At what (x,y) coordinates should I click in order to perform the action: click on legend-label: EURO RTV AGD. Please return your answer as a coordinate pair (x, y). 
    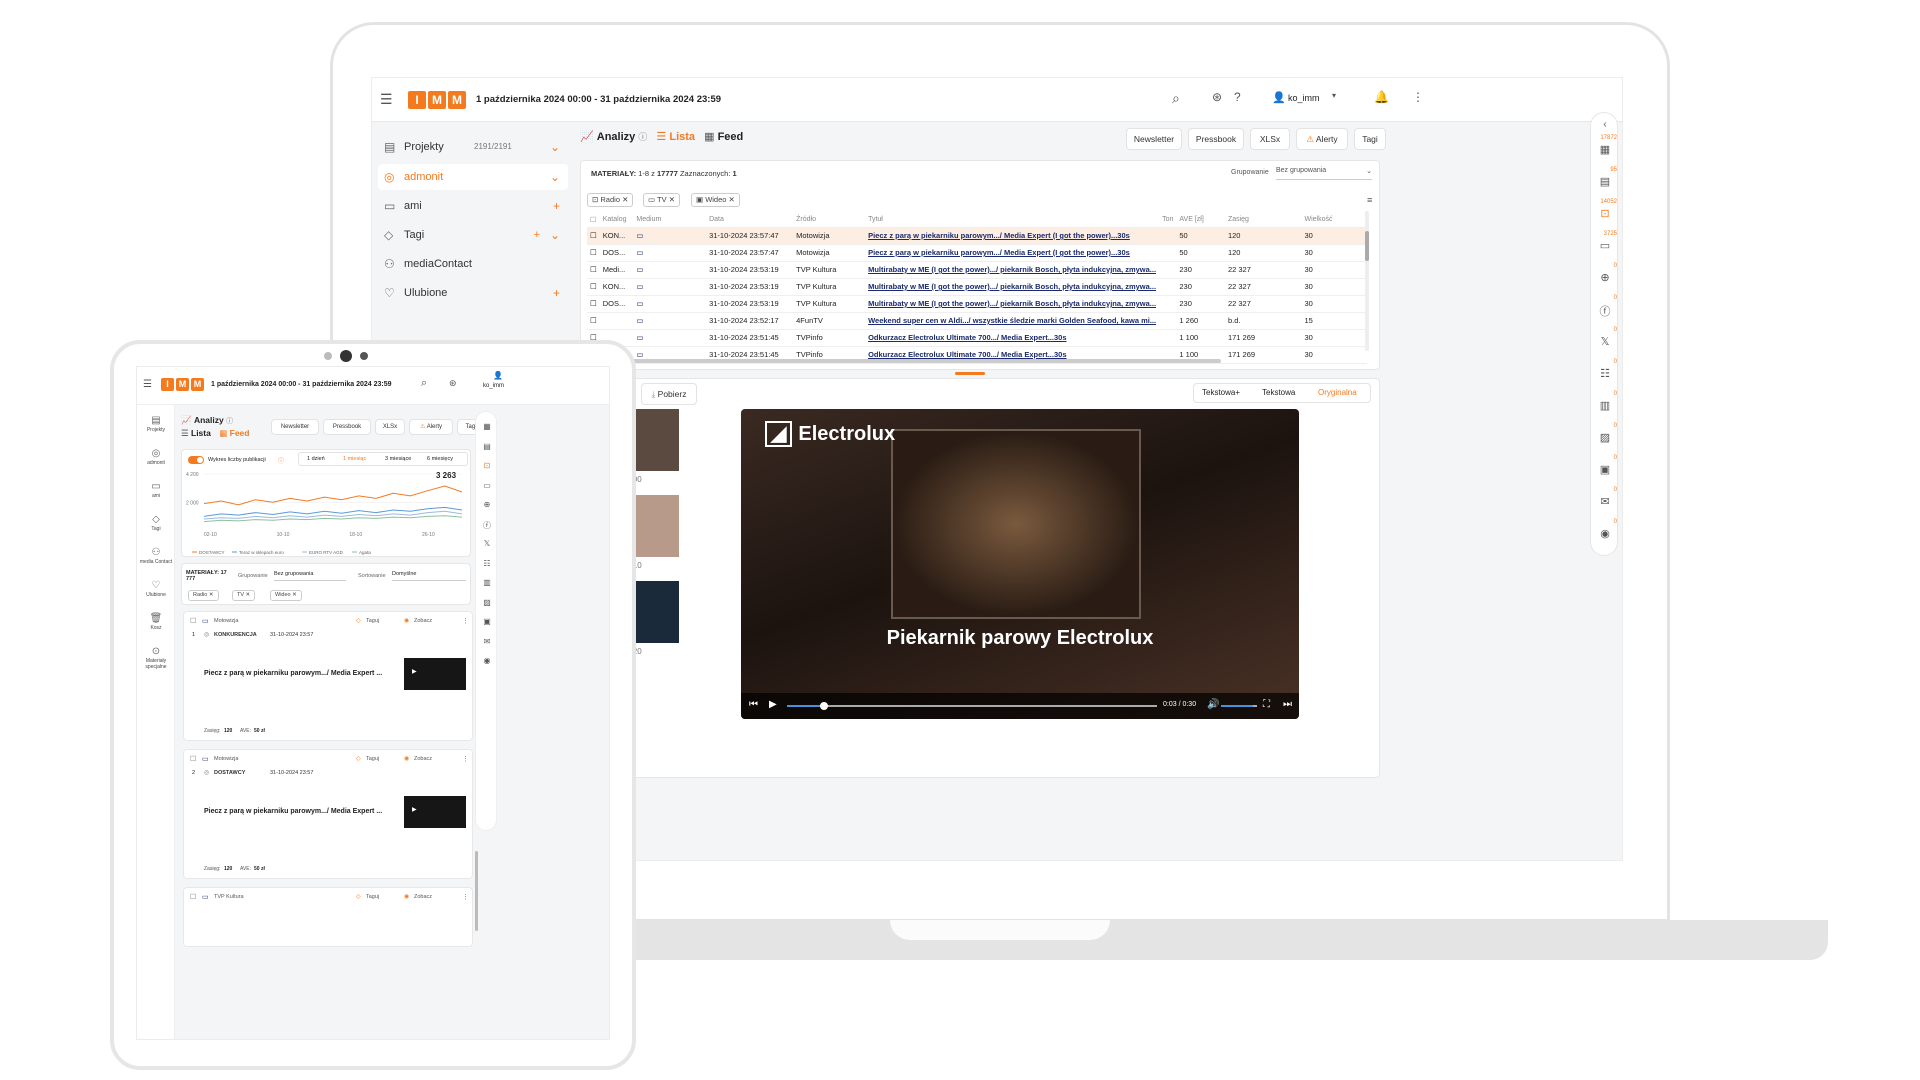
    Looking at the image, I should click on (326, 552).